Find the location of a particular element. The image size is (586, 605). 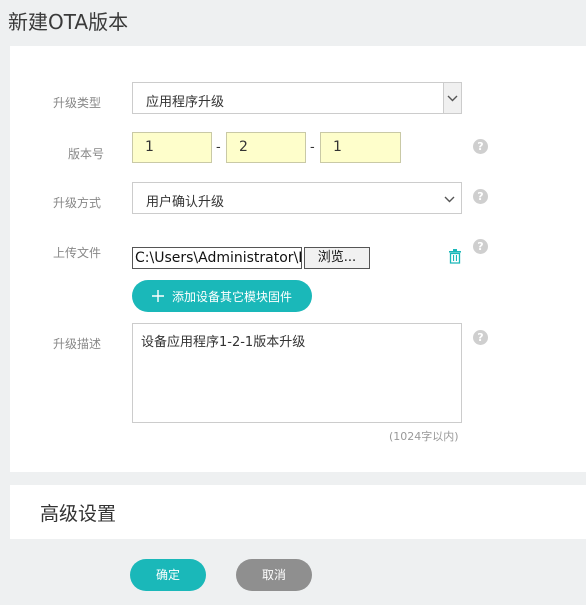

confirm-button: 确定 is located at coordinates (168, 575).